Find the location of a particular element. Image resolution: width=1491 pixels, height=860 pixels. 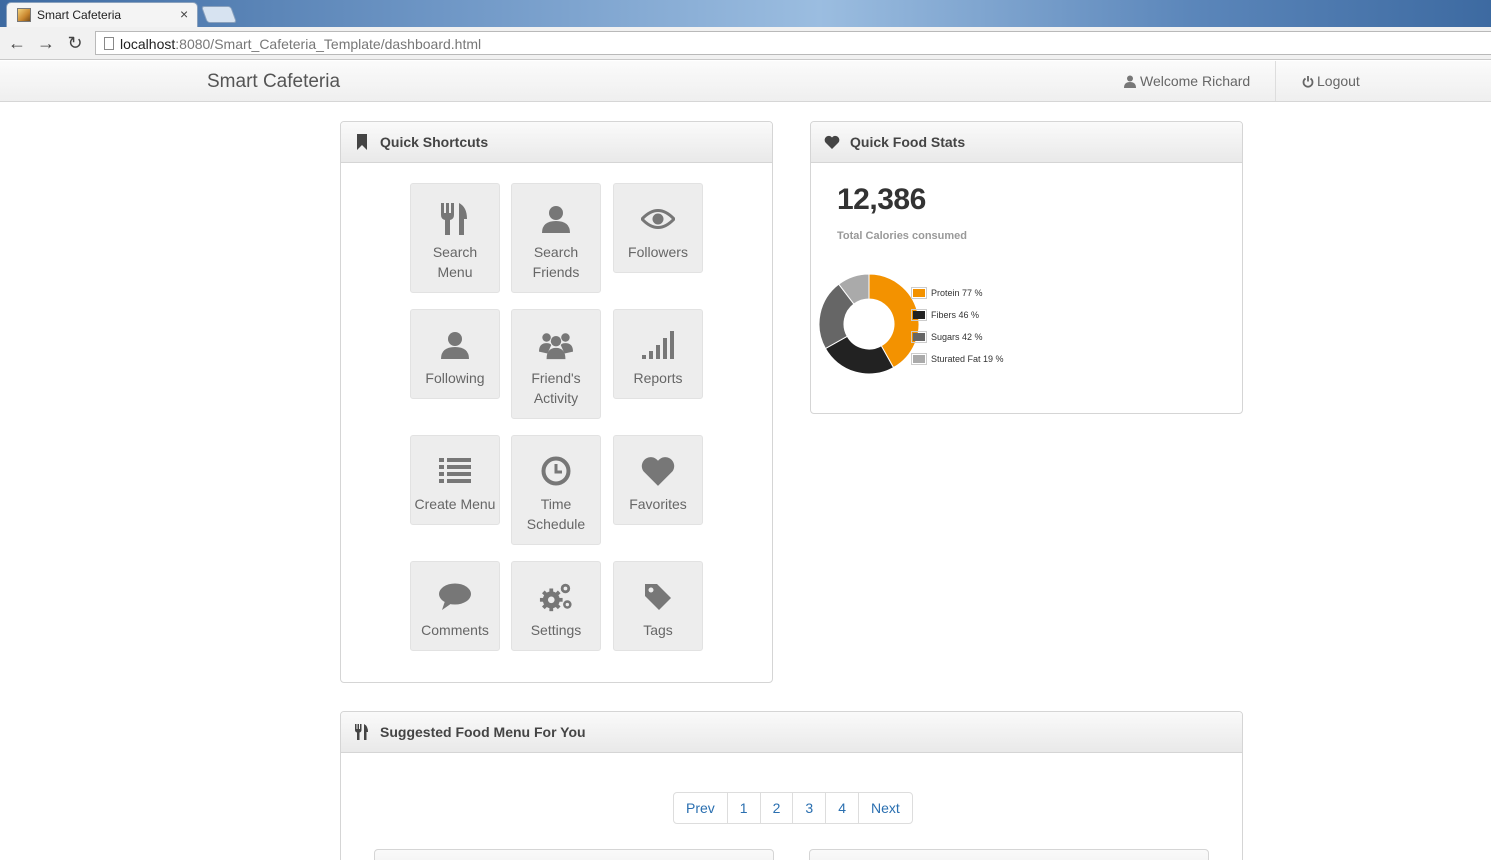

shortcut-following: Following is located at coordinates (455, 354).